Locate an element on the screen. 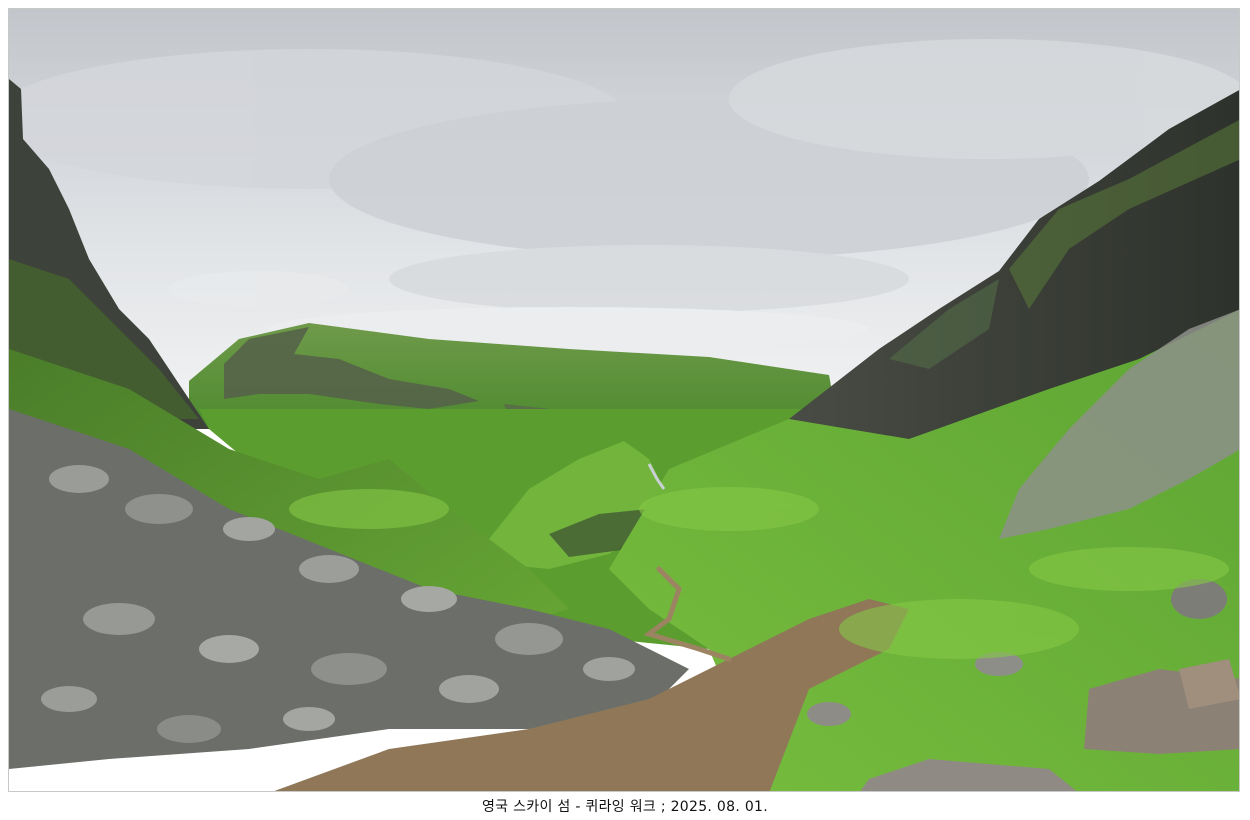  photo-caption: 영국 스카이 섬 - 퀴라잉 워크 ; 2025. 08. 01. is located at coordinates (624, 807).